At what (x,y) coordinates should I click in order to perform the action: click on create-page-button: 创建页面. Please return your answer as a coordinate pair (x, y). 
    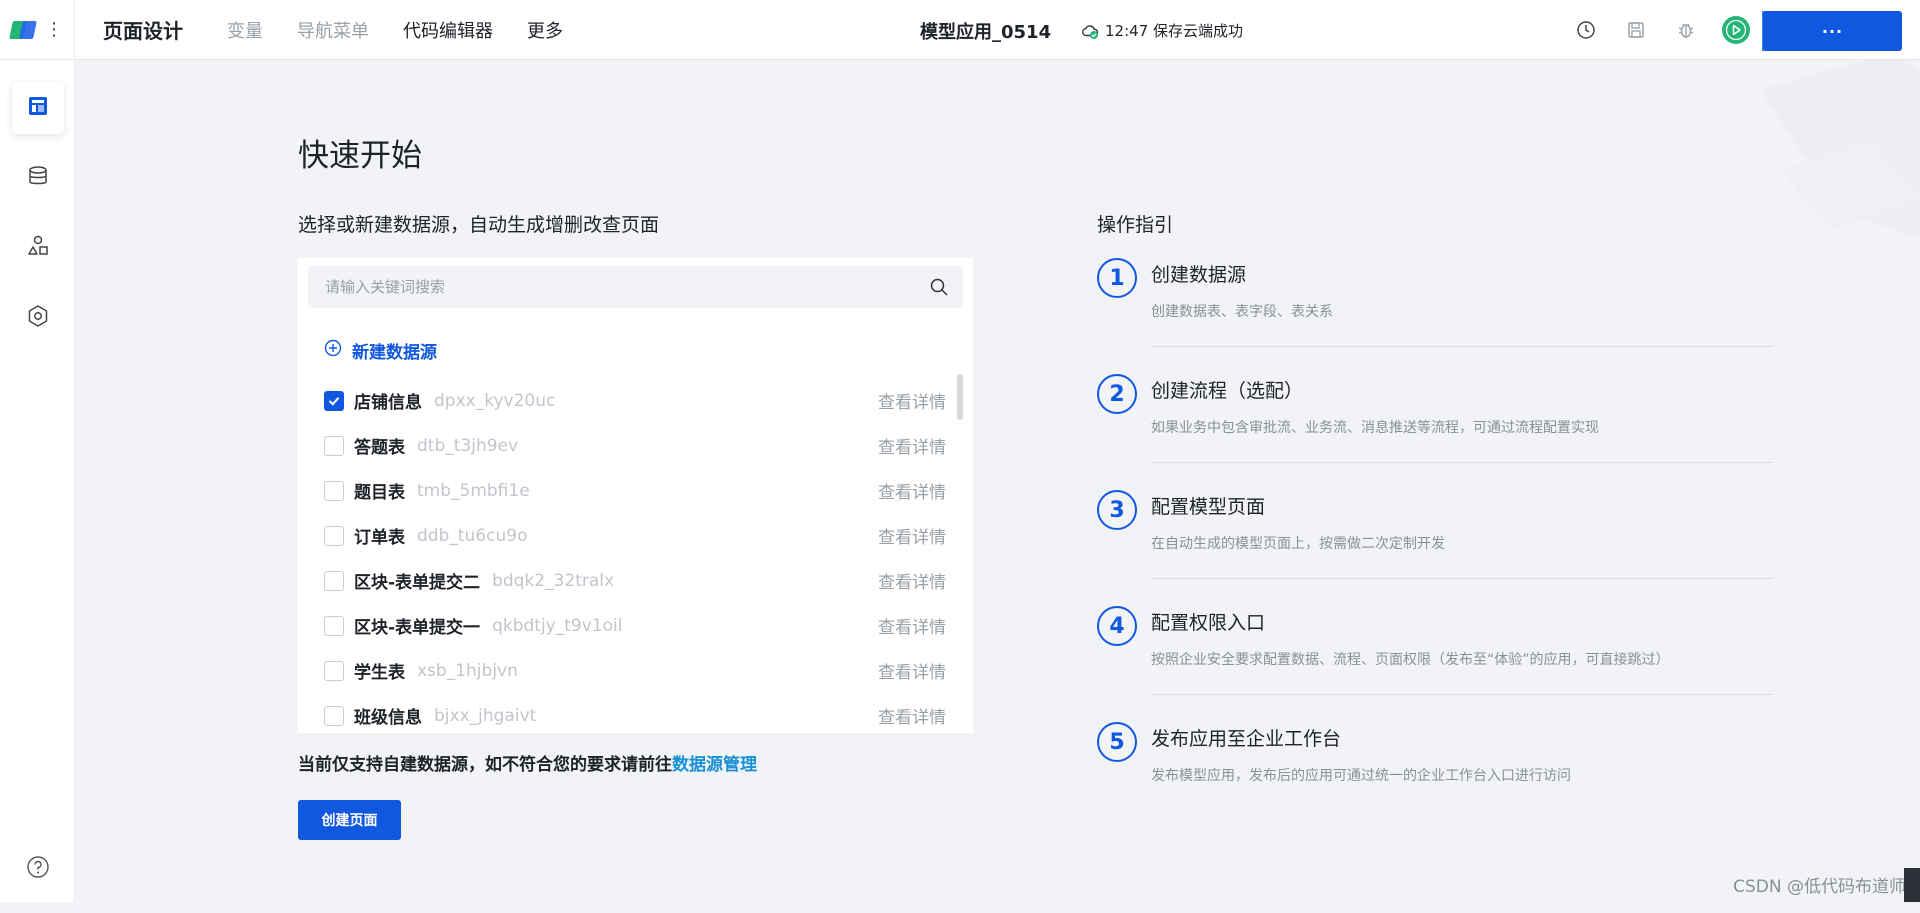
    Looking at the image, I should click on (349, 820).